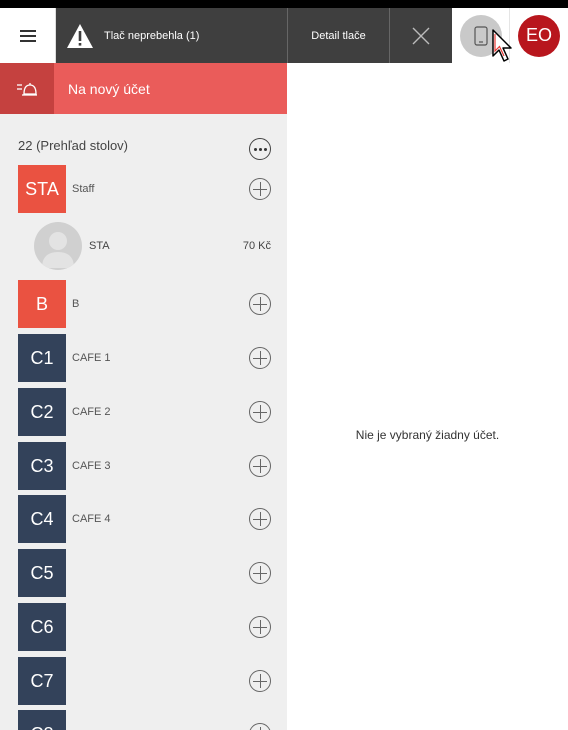 The width and height of the screenshot is (568, 730). I want to click on menu-button, so click(28, 35).